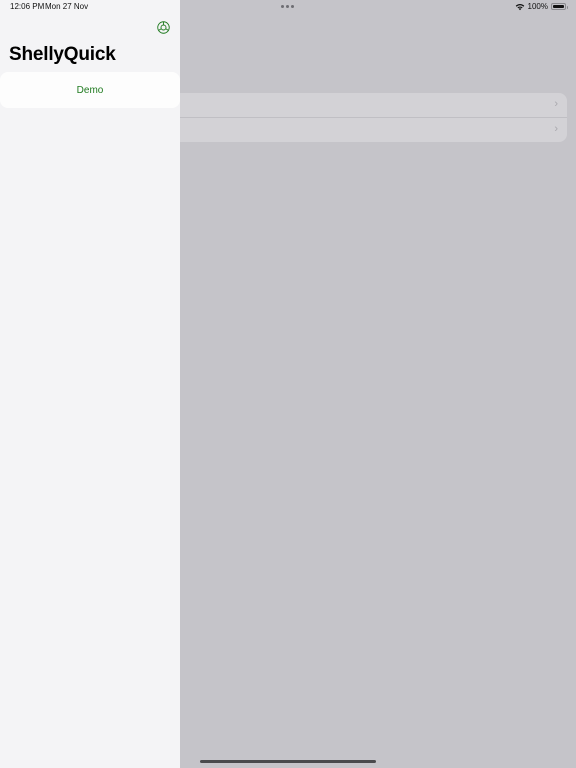  What do you see at coordinates (67, 6) in the screenshot?
I see `status-date: Mon 27 Nov` at bounding box center [67, 6].